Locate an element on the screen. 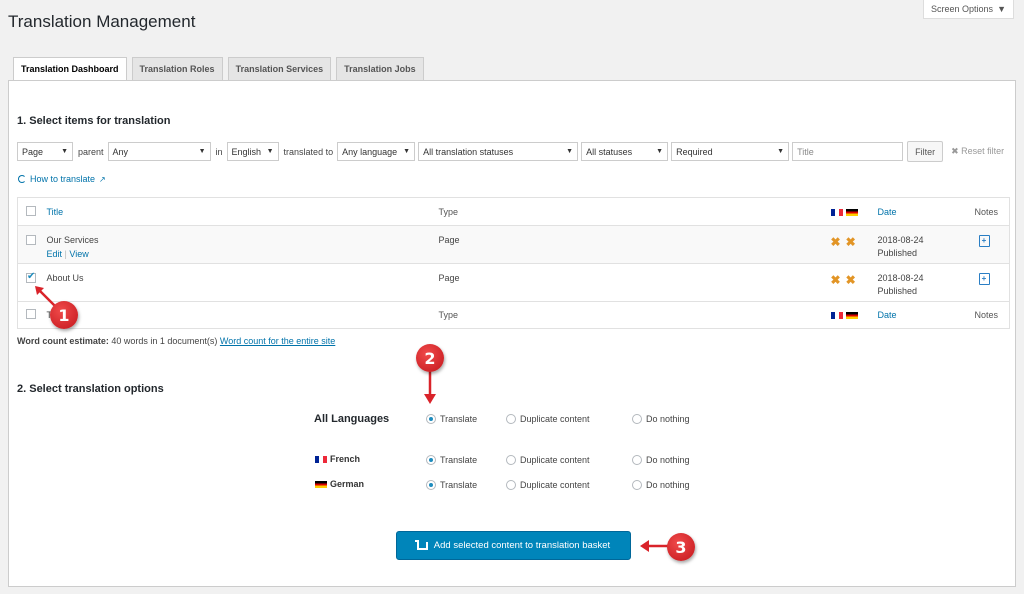 The height and width of the screenshot is (594, 1024). select-all-checkbox is located at coordinates (31, 210).